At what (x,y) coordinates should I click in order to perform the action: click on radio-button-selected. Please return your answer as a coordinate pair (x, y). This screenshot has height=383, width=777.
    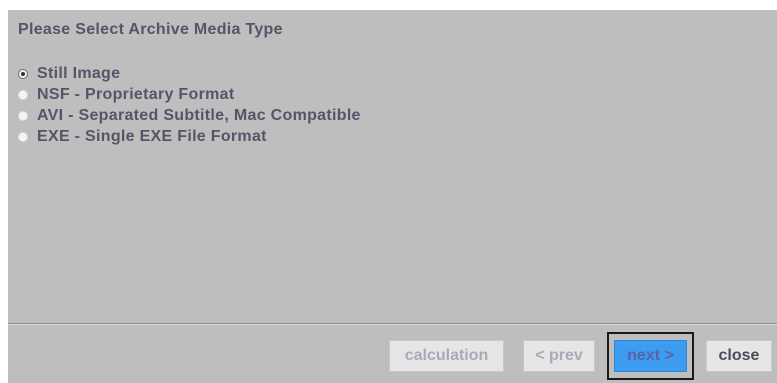
    Looking at the image, I should click on (23, 73).